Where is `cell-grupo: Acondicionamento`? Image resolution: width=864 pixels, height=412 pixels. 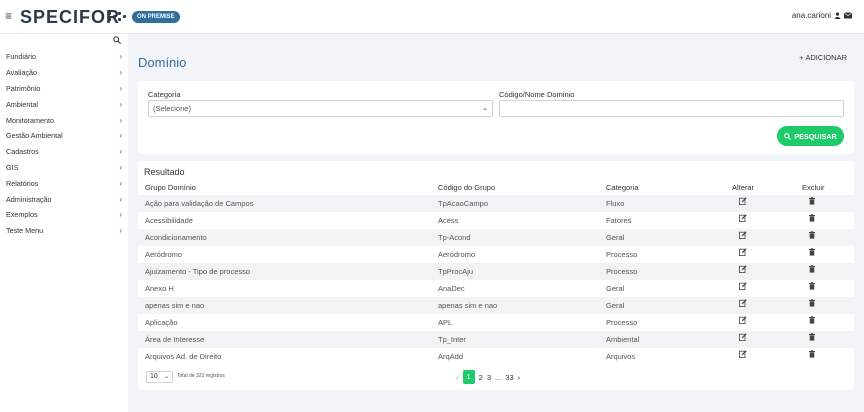 cell-grupo: Acondicionamento is located at coordinates (176, 237).